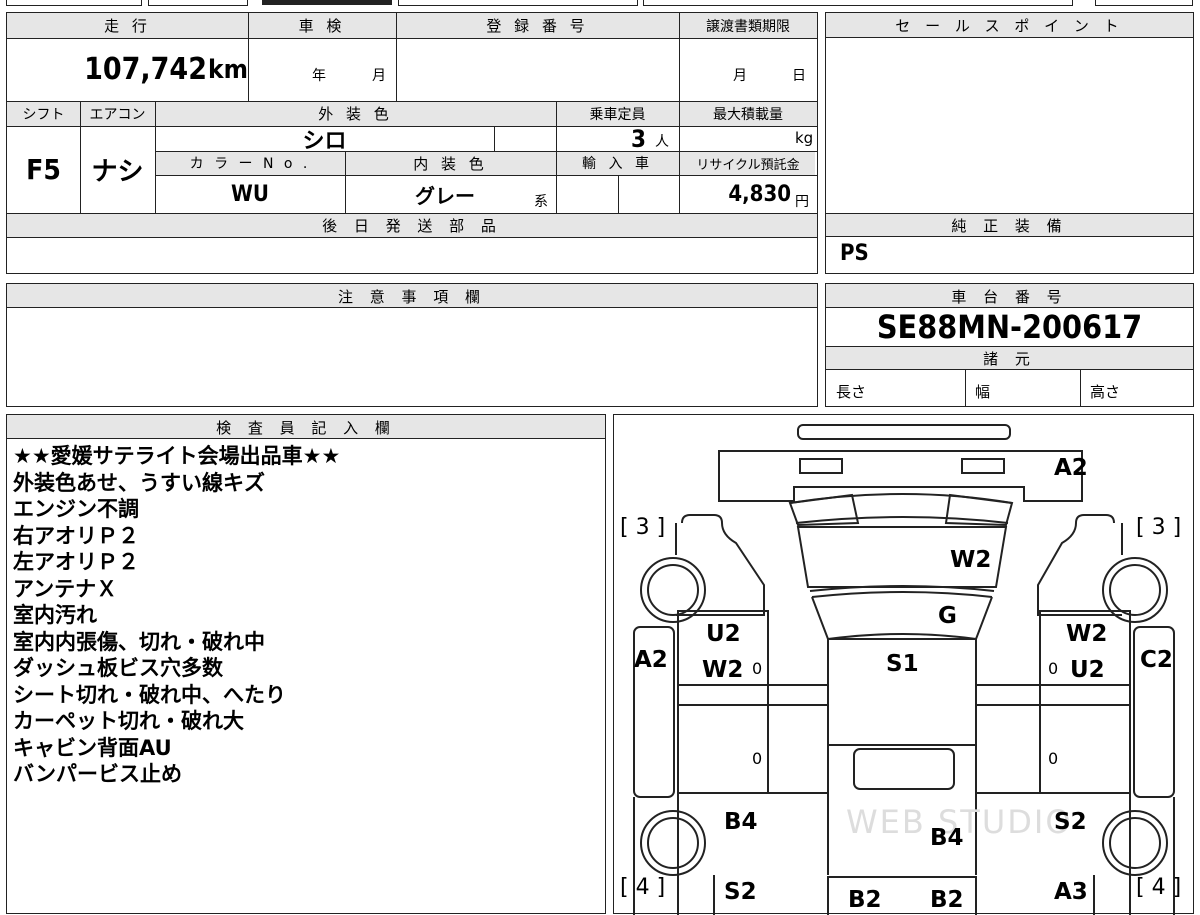 The height and width of the screenshot is (915, 1200). I want to click on transfer-deadline-label: 譲渡書類期限, so click(748, 26).